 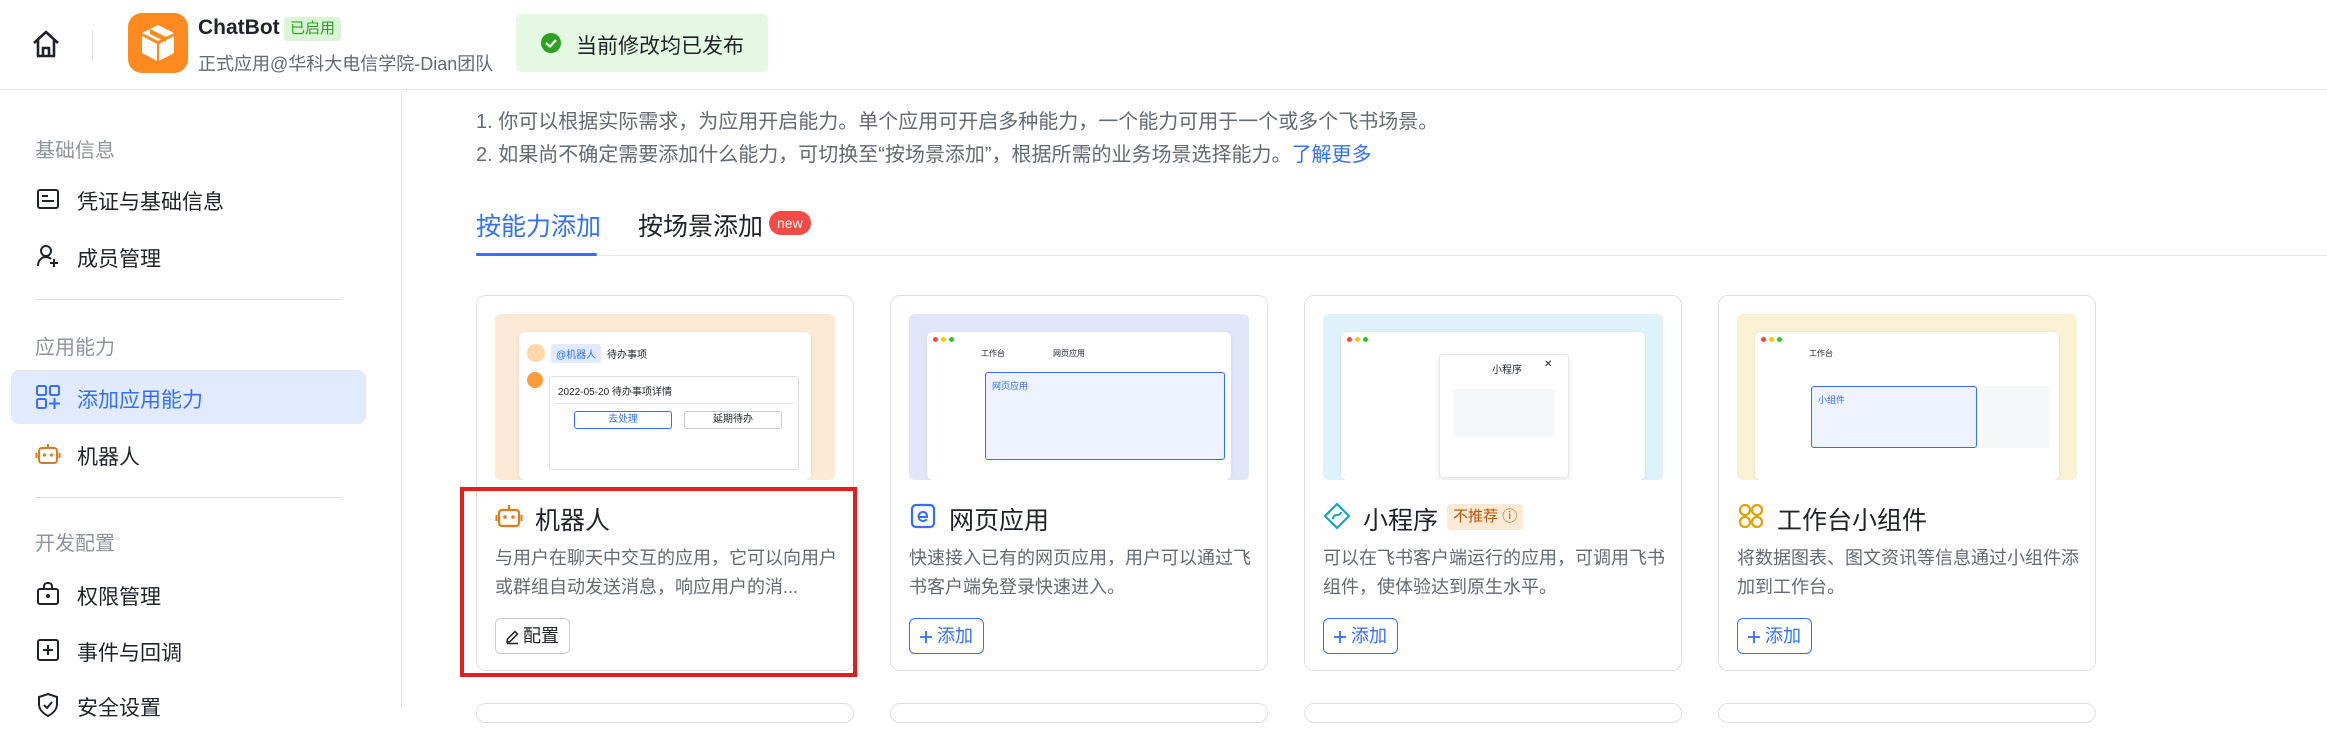 What do you see at coordinates (1080, 572) in the screenshot?
I see `card-description: 快速接入已有的网页应用，用户可以通过飞书客户端免登录快速进入。` at bounding box center [1080, 572].